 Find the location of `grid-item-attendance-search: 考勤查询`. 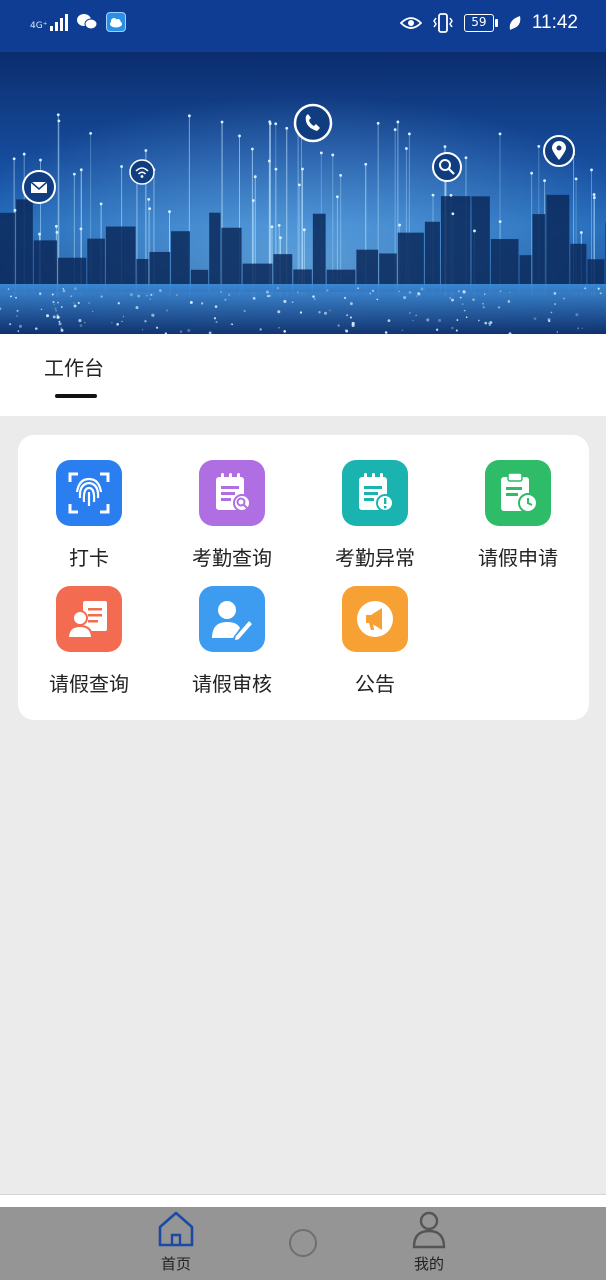

grid-item-attendance-search: 考勤查询 is located at coordinates (232, 515).